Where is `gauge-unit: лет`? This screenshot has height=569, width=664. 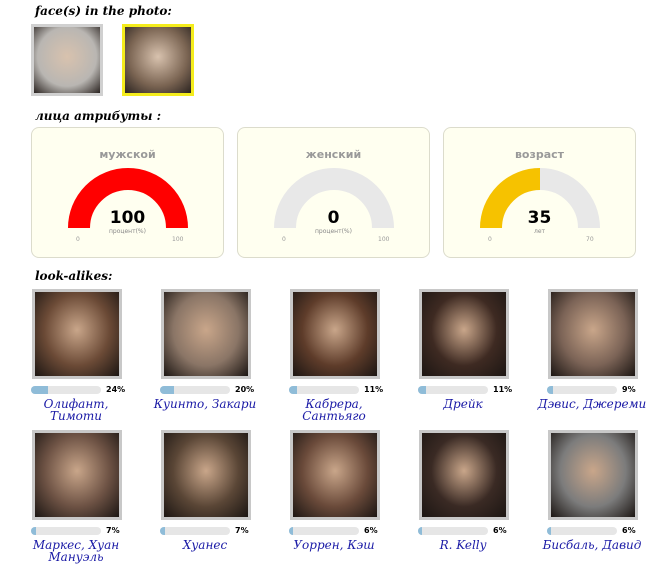
gauge-unit: лет is located at coordinates (539, 231).